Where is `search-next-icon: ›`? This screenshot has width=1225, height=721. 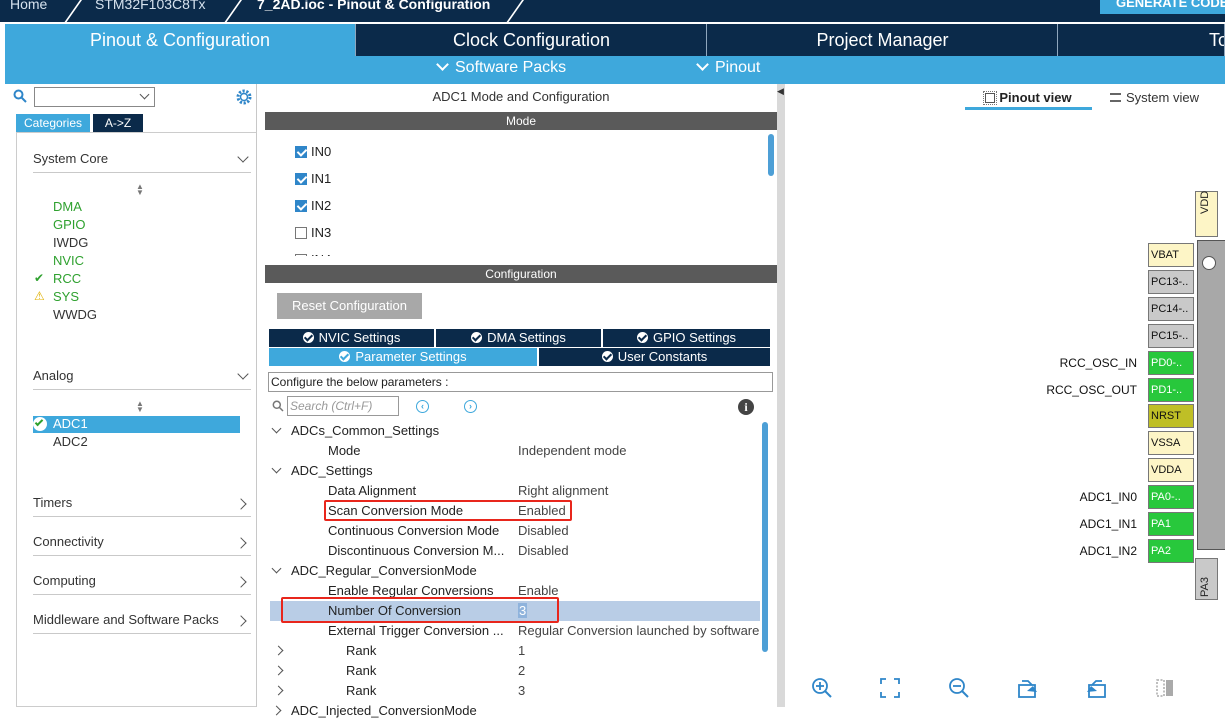 search-next-icon: › is located at coordinates (470, 406).